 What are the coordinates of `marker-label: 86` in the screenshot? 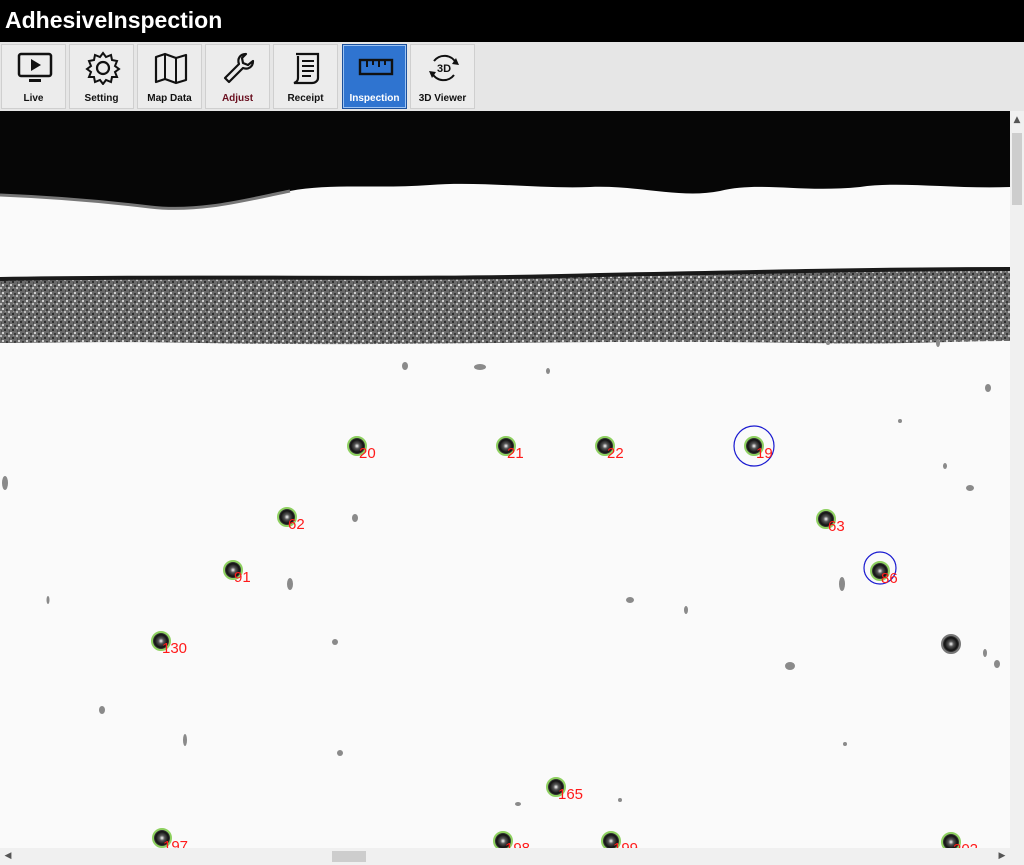 It's located at (889, 578).